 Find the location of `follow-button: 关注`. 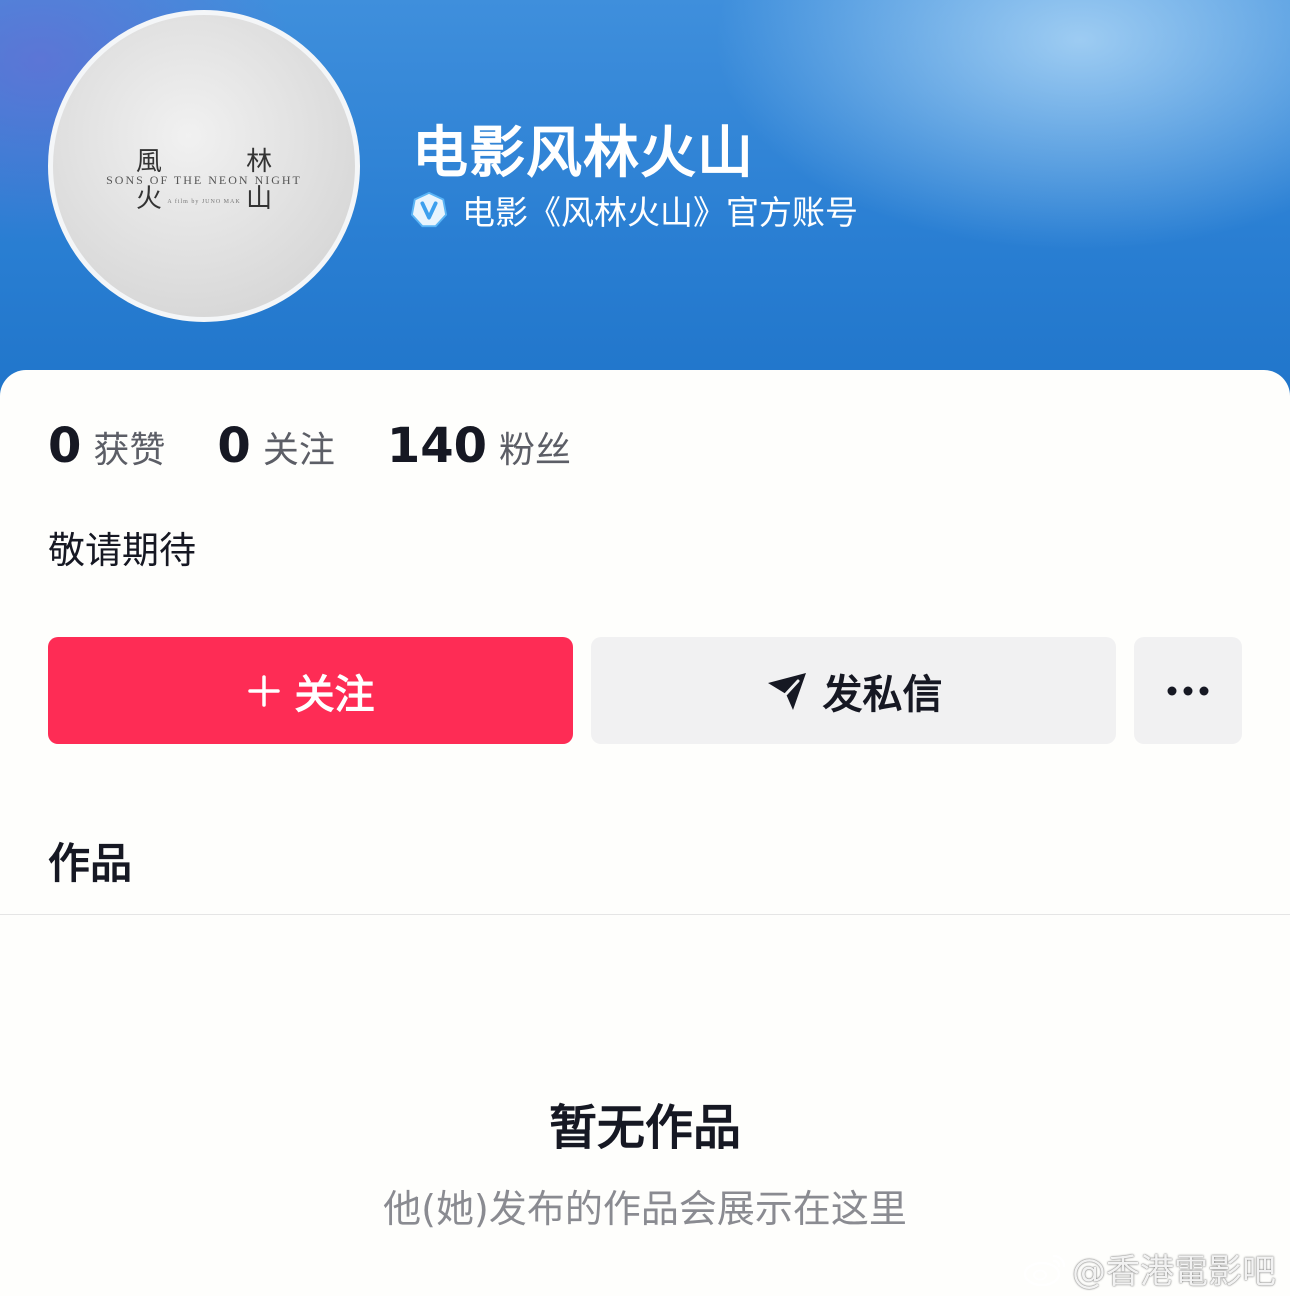

follow-button: 关注 is located at coordinates (310, 690).